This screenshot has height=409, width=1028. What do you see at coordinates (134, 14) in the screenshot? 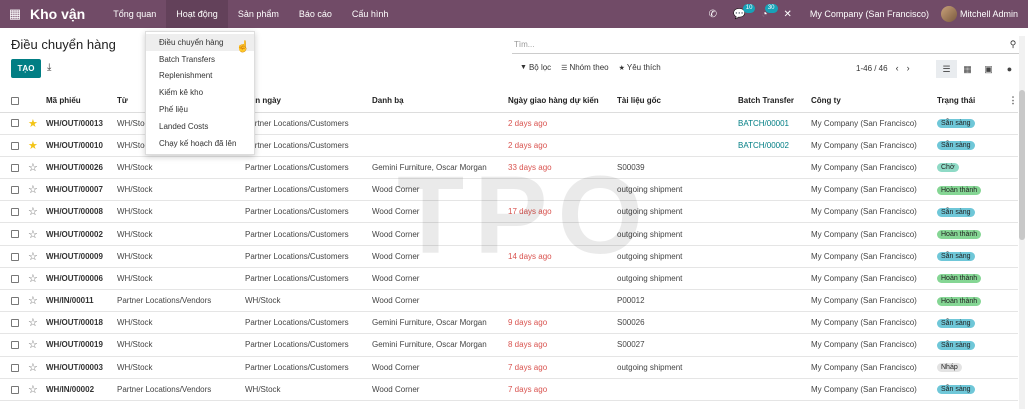
I see `menu-overview: Tổng quan` at bounding box center [134, 14].